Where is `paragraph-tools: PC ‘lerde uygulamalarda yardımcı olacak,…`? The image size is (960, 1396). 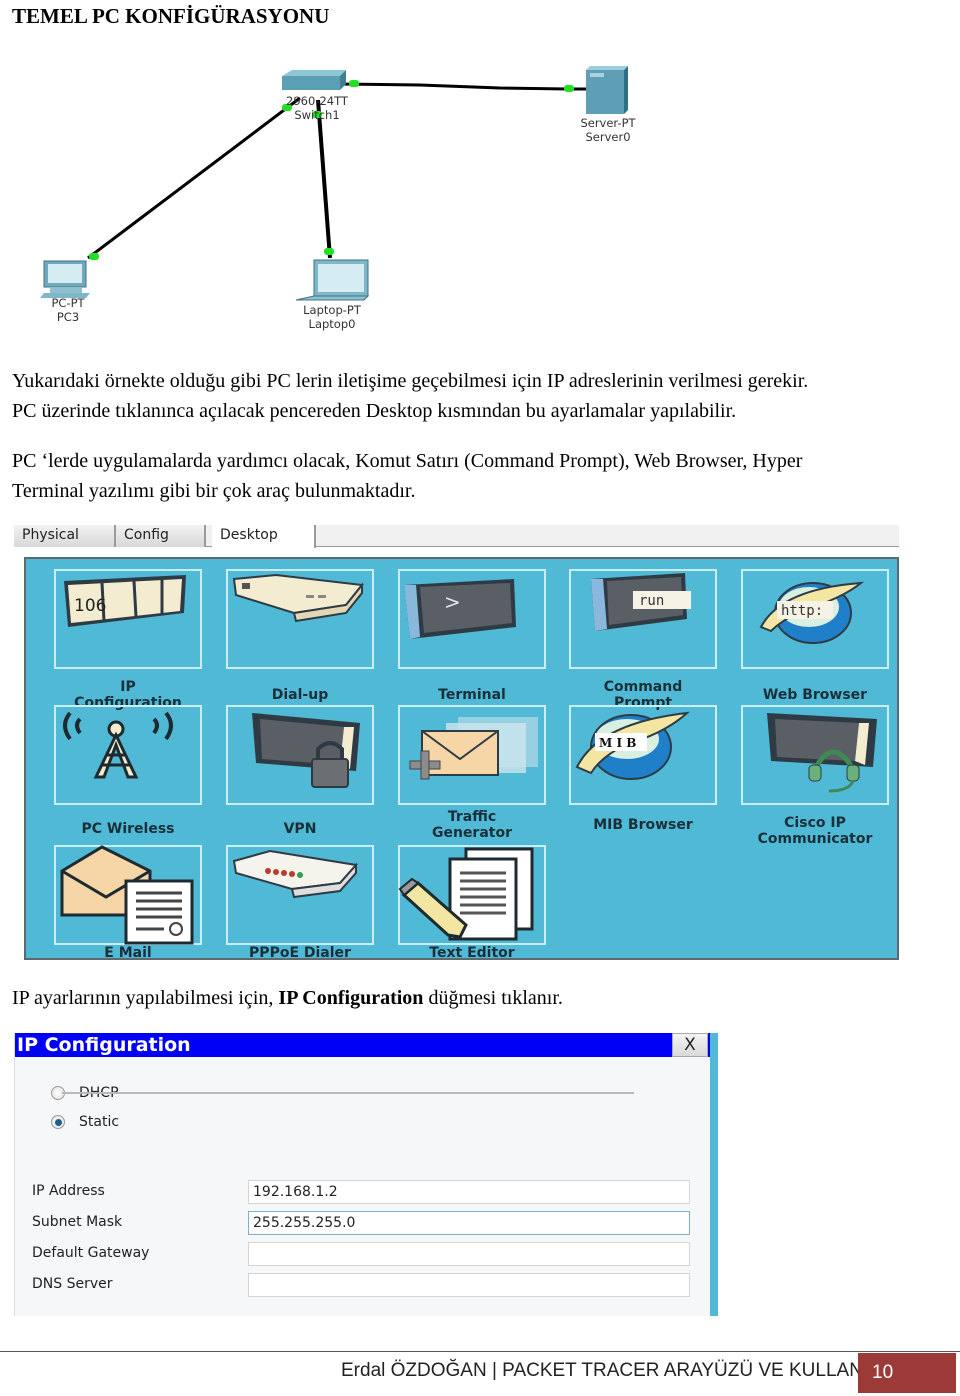
paragraph-tools: PC ‘lerde uygulamalarda yardımcı olacak,… is located at coordinates (482, 476).